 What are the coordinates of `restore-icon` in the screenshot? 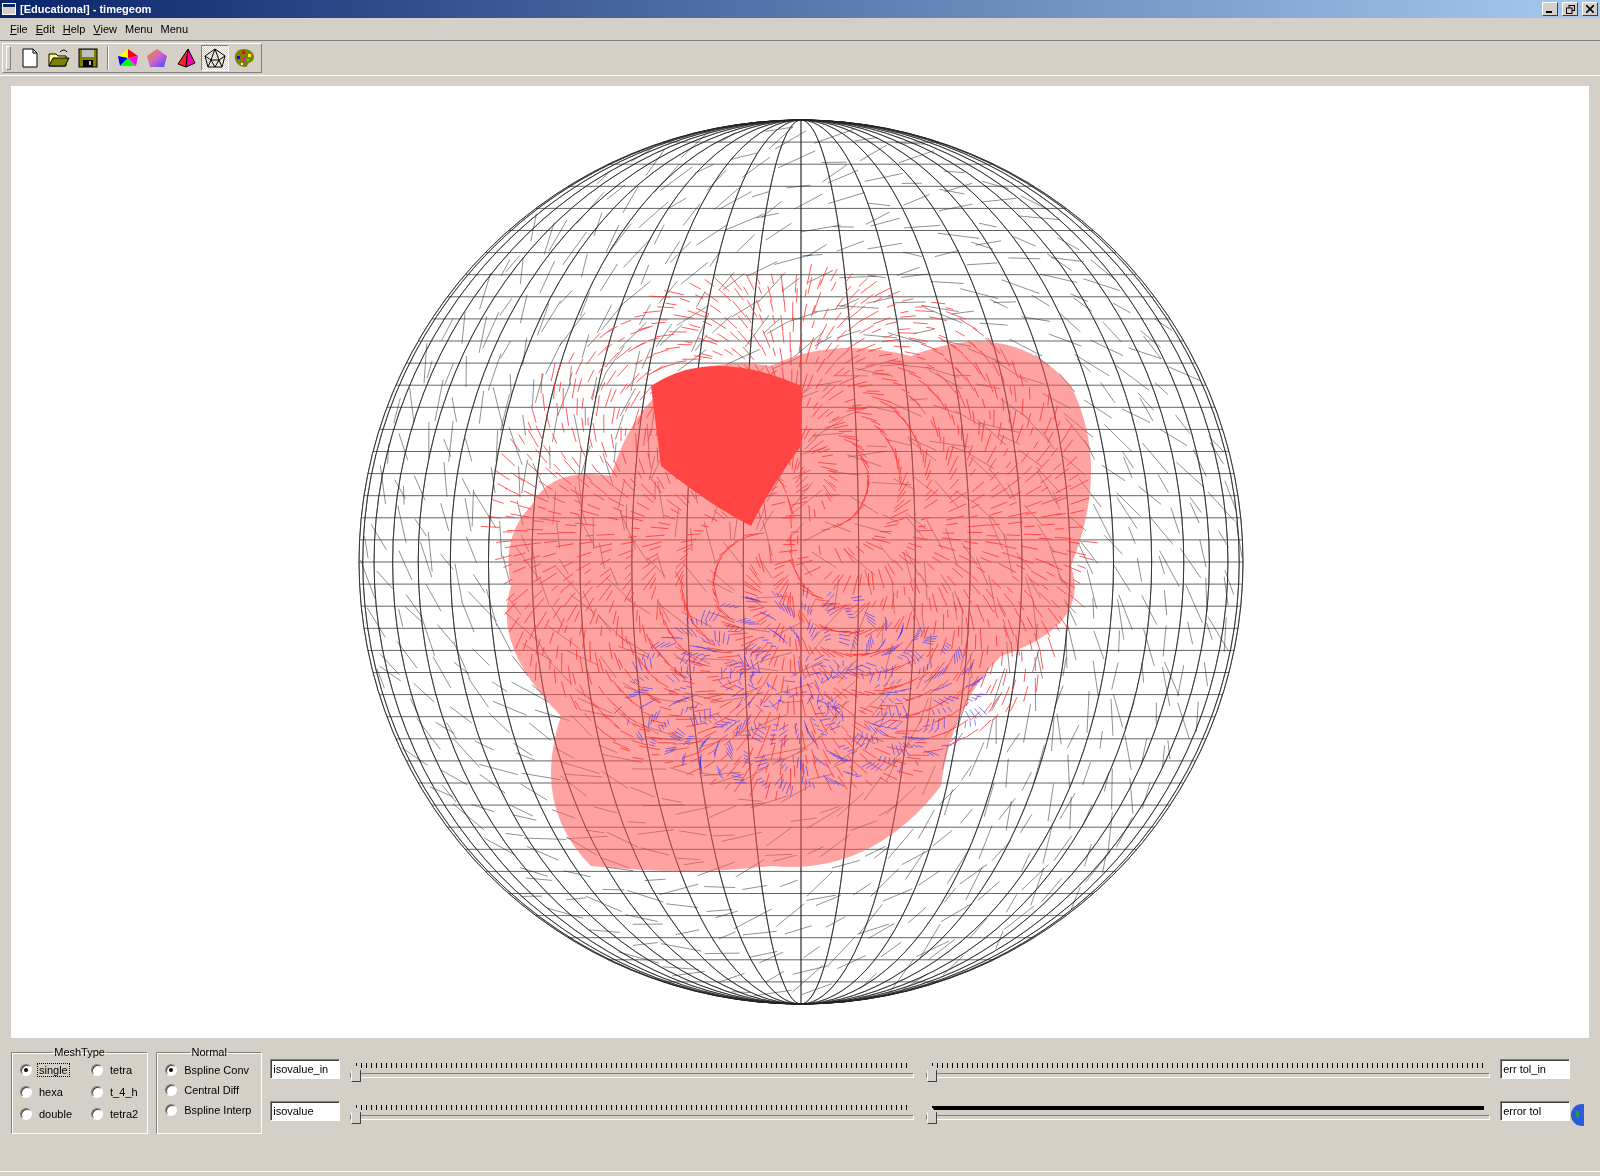 It's located at (1570, 9).